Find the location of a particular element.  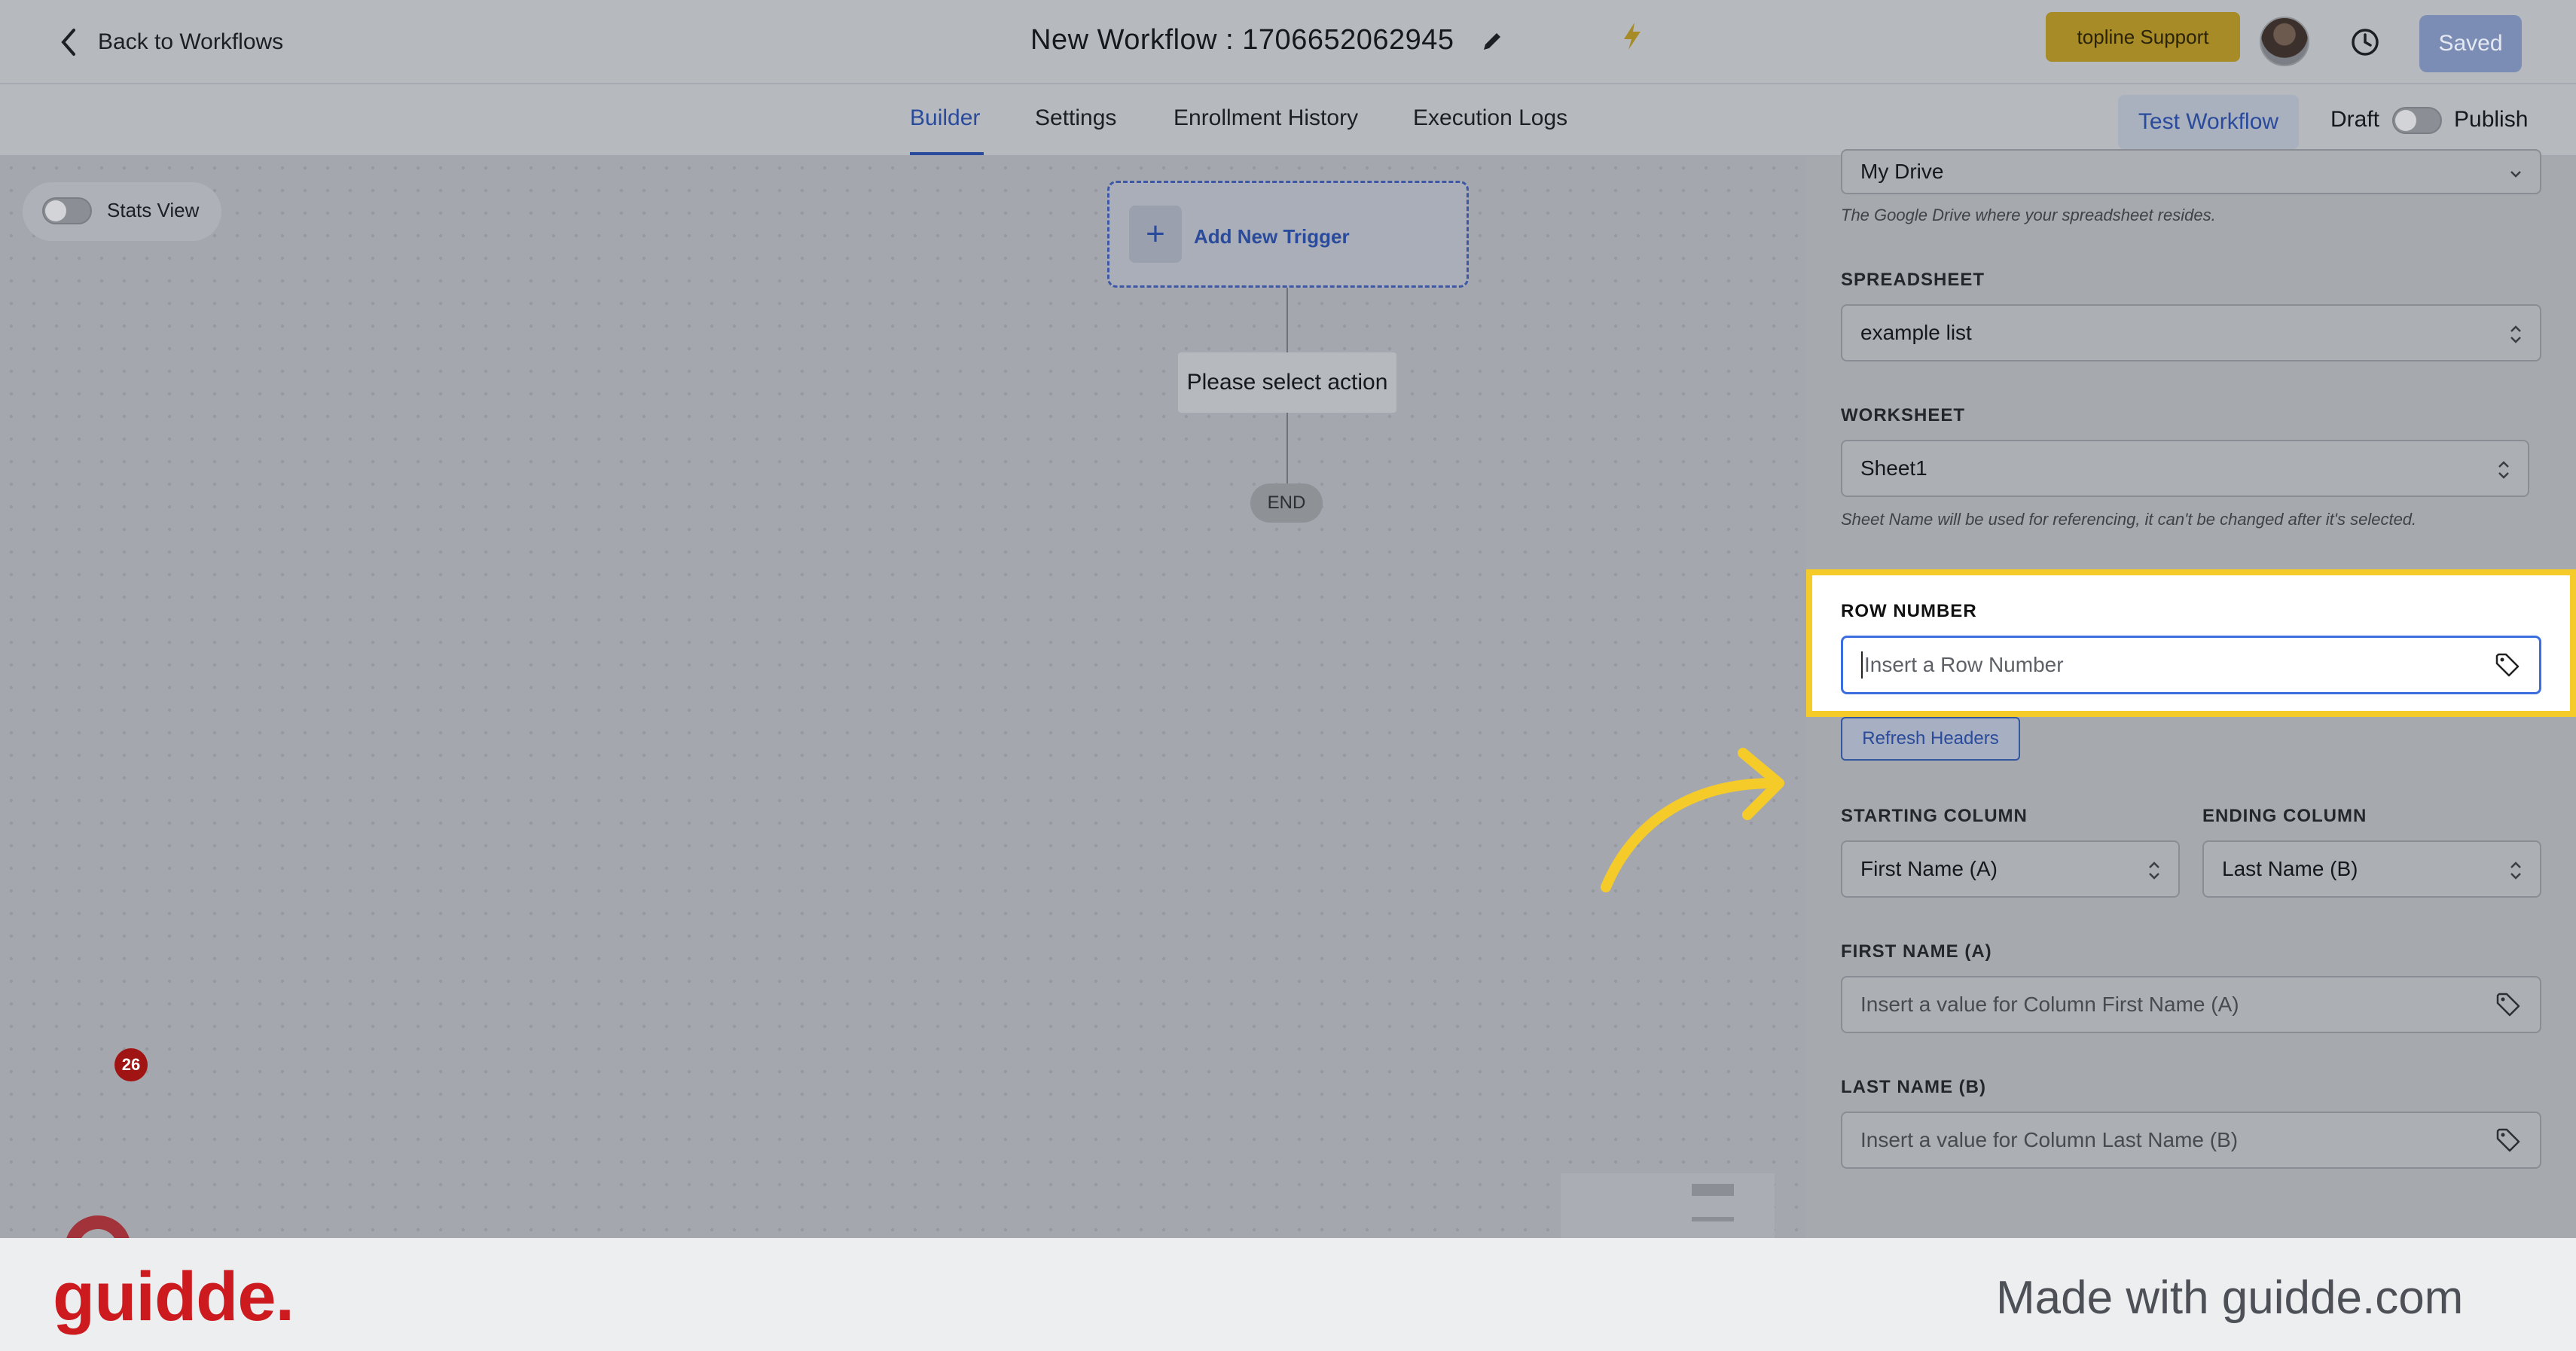

minimap is located at coordinates (1668, 1207).